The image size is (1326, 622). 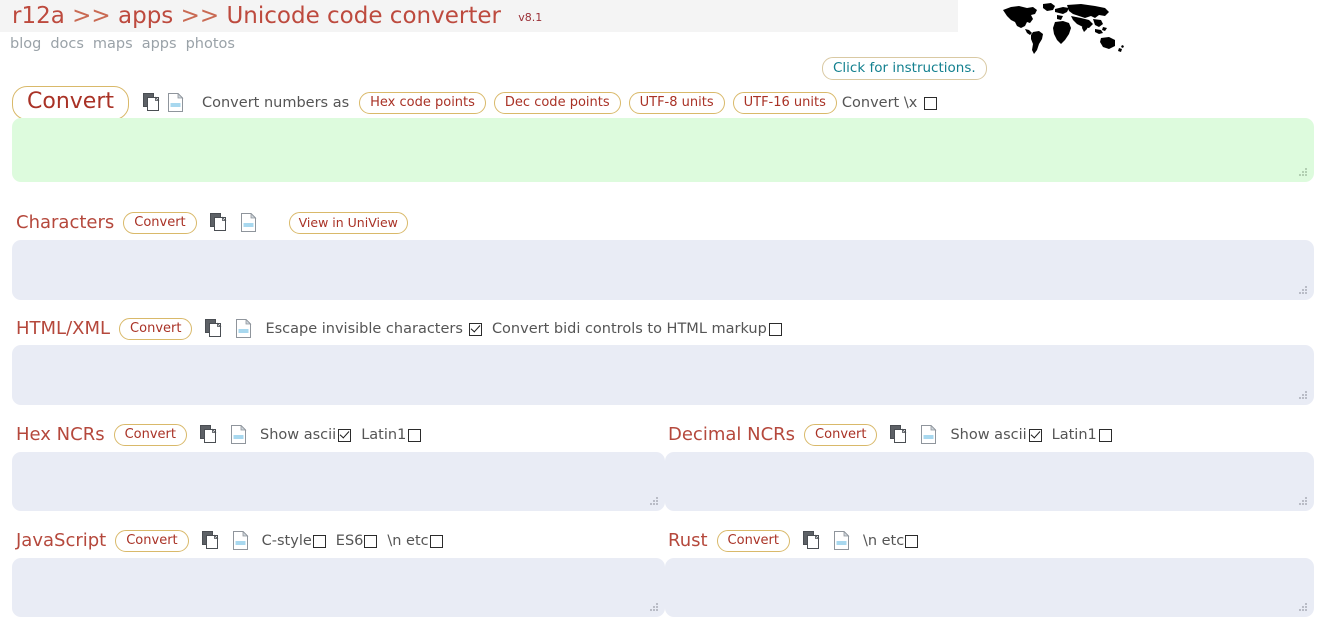 I want to click on javascript-newline-checkbox, so click(x=436, y=541).